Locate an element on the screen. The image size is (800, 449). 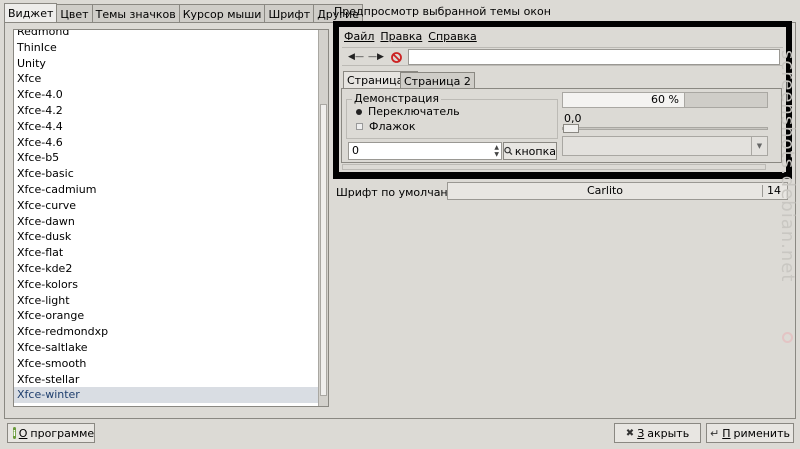
menu-edit: Правка is located at coordinates (401, 38).